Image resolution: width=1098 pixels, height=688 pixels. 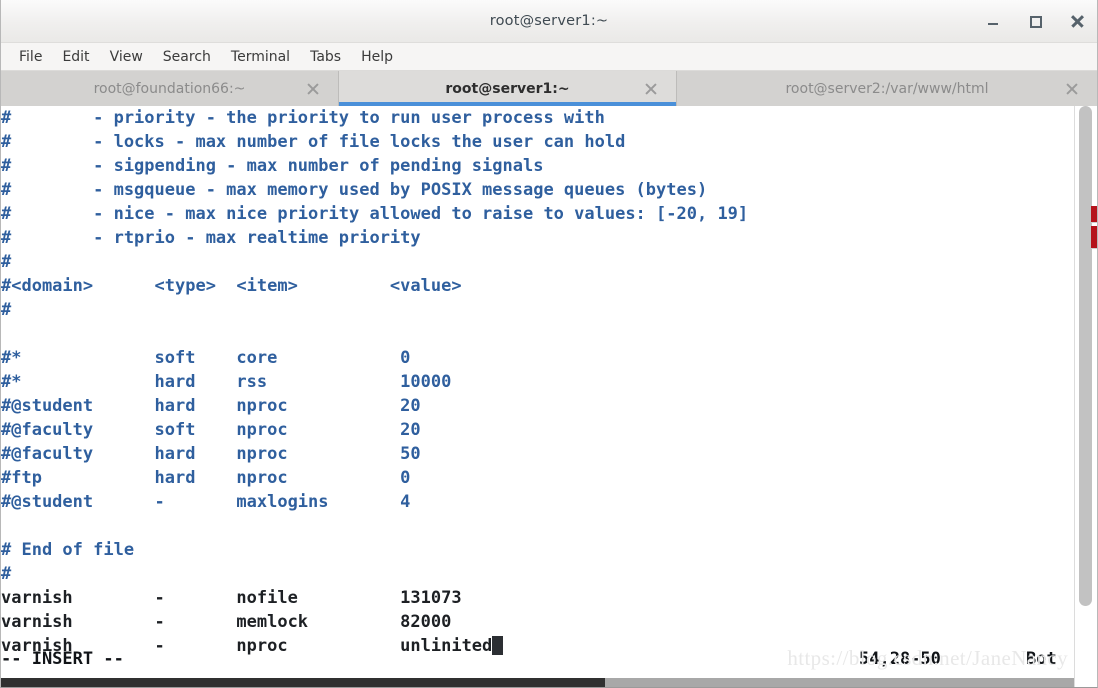 What do you see at coordinates (528, 430) in the screenshot?
I see `vim-line: #@faculty soft nproc 20` at bounding box center [528, 430].